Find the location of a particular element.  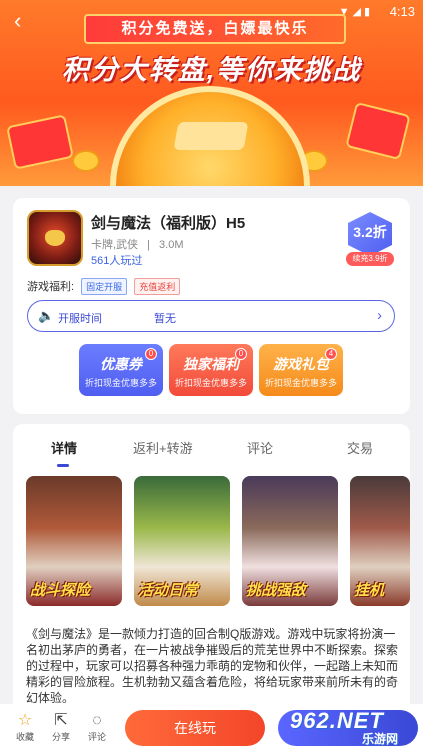

star-icon: ☆ is located at coordinates (25, 720).